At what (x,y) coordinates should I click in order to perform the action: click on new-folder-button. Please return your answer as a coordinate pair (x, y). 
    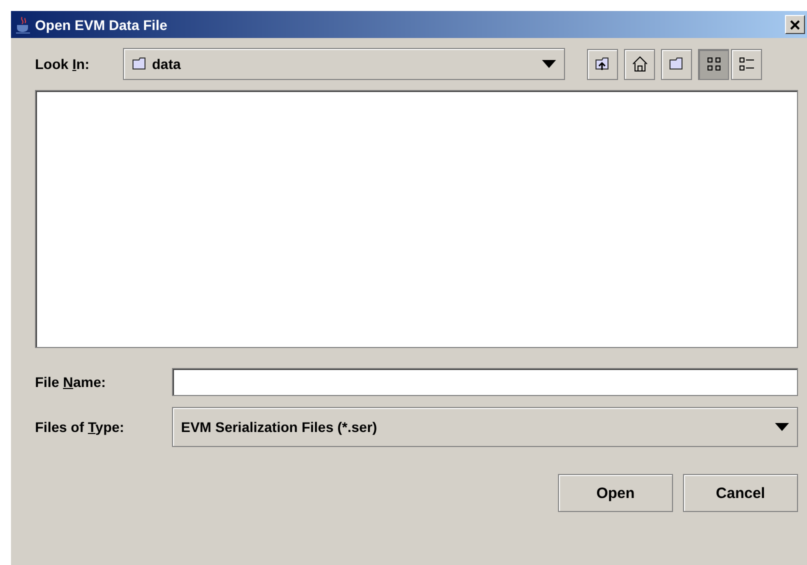
    Looking at the image, I should click on (676, 64).